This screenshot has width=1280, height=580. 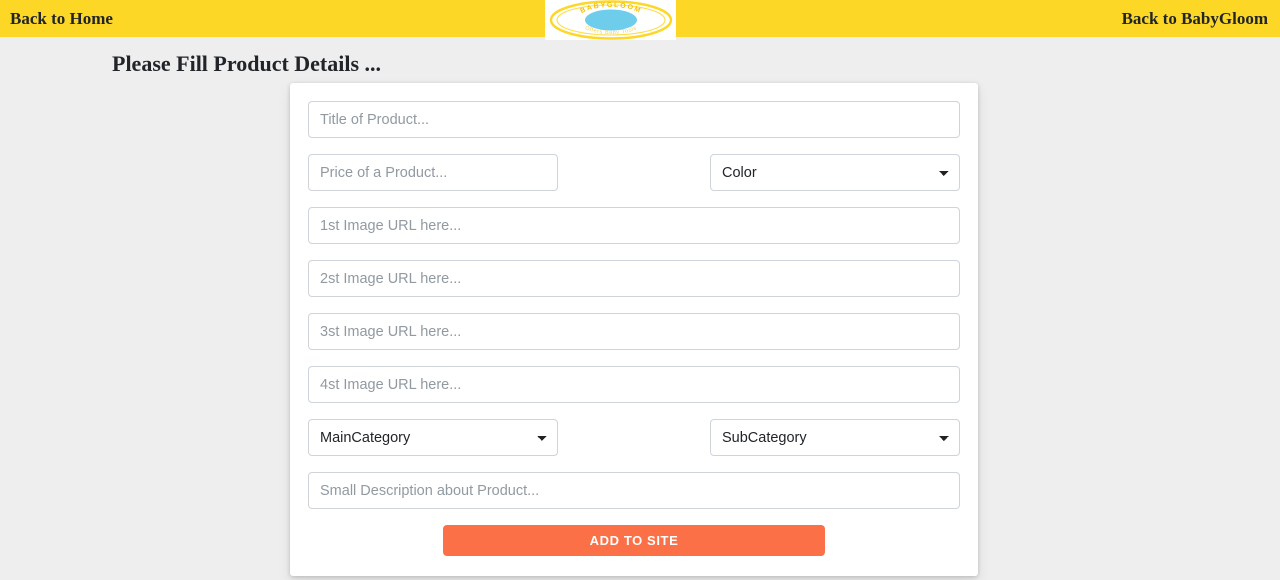 I want to click on product-title-input, so click(x=634, y=119).